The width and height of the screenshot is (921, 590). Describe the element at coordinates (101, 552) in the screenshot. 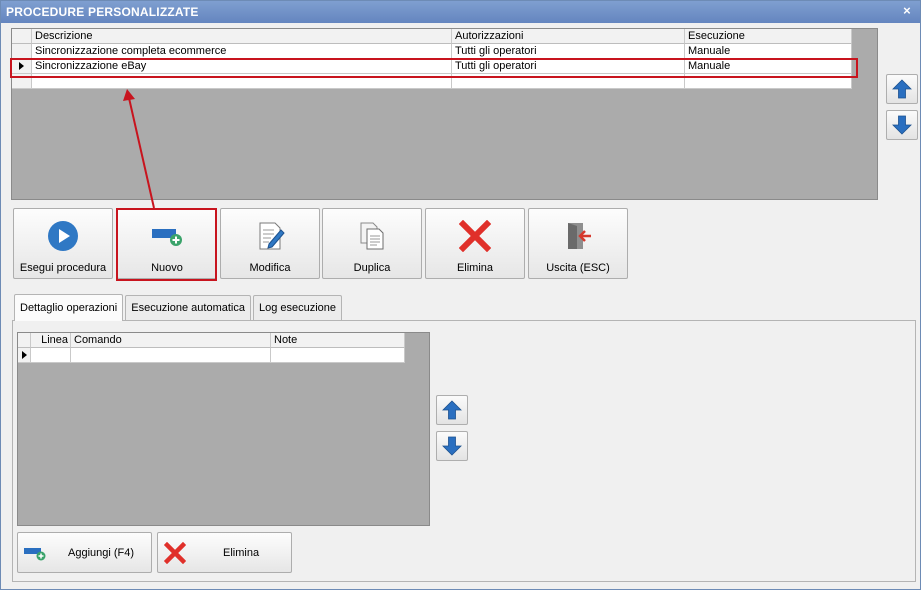

I see `add-operation-label: Aggiungi (F4)` at that location.